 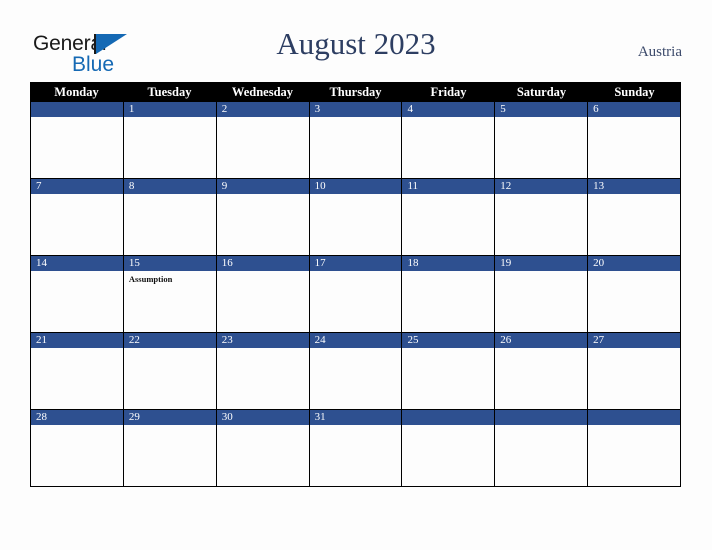 What do you see at coordinates (262, 263) in the screenshot?
I see `day-number: 16` at bounding box center [262, 263].